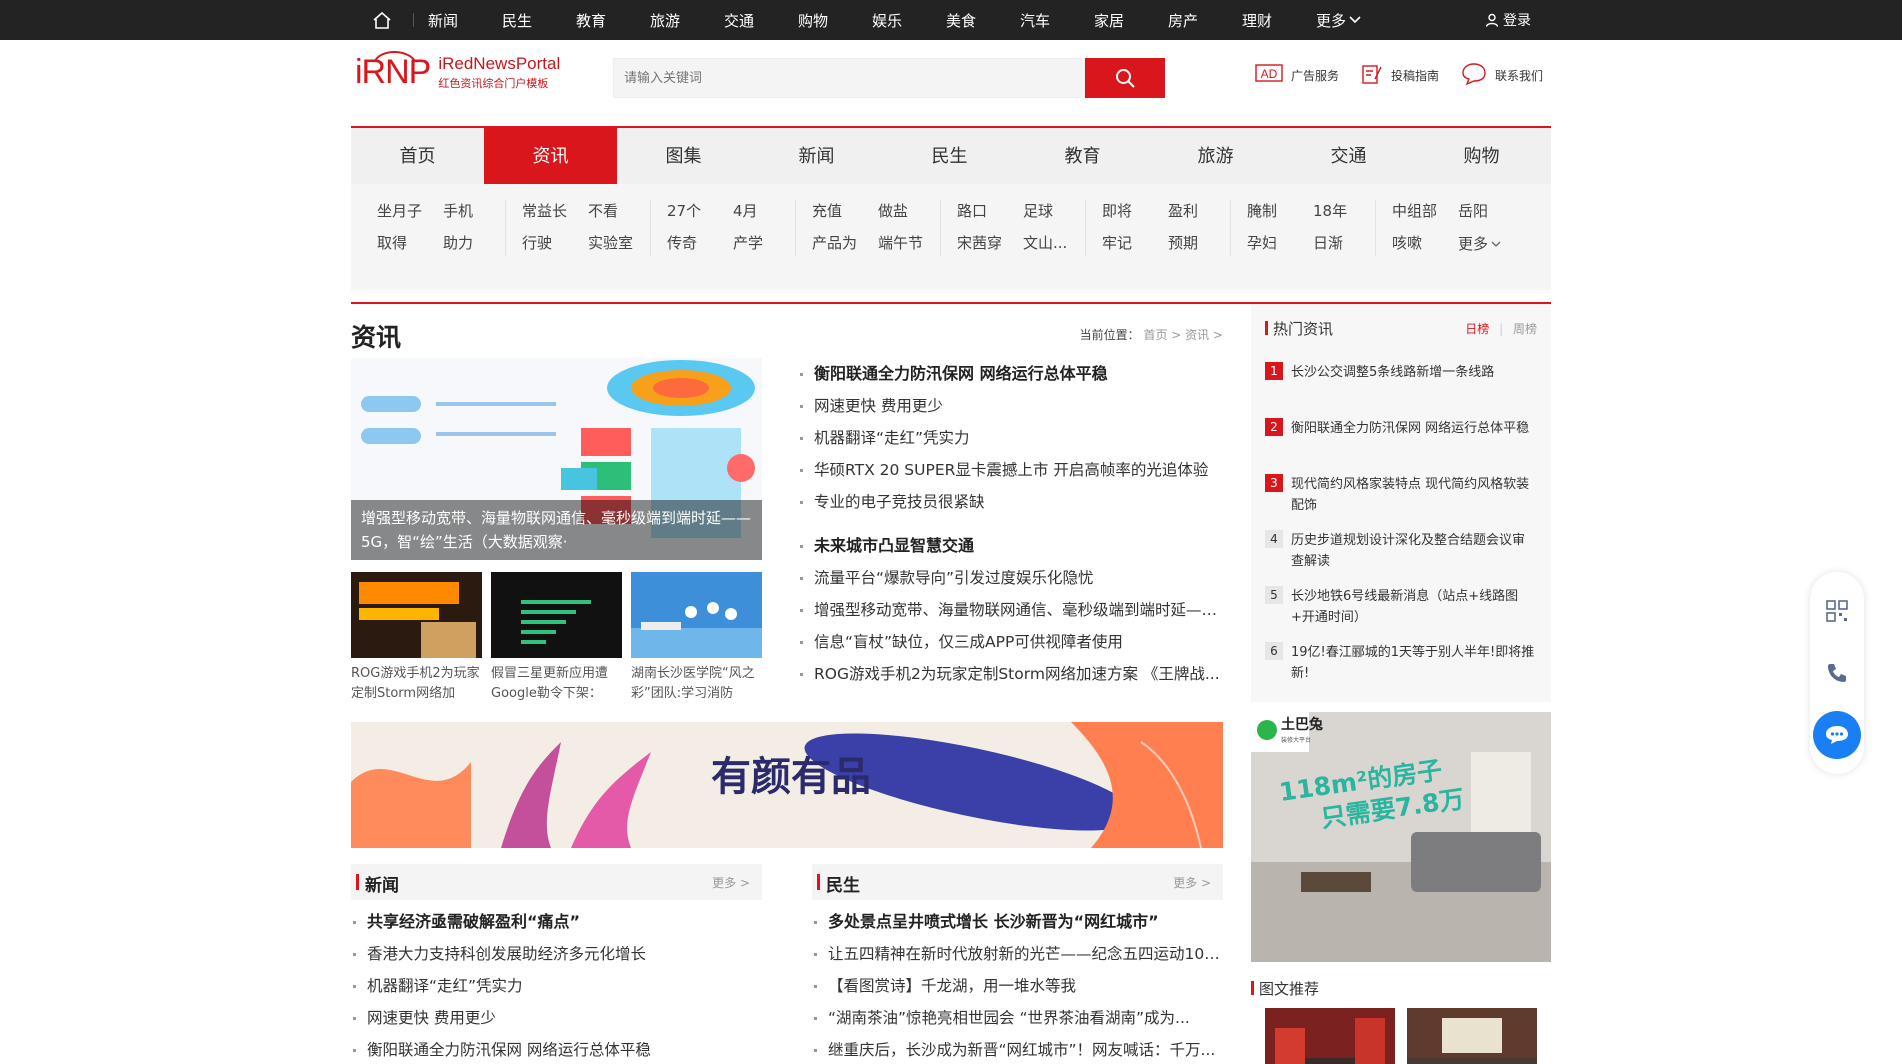 This screenshot has width=1902, height=1064. What do you see at coordinates (1401, 837) in the screenshot?
I see `sidebar-ad: 土巴兔 装修大平台 118m²的房子 只需要7.8万` at bounding box center [1401, 837].